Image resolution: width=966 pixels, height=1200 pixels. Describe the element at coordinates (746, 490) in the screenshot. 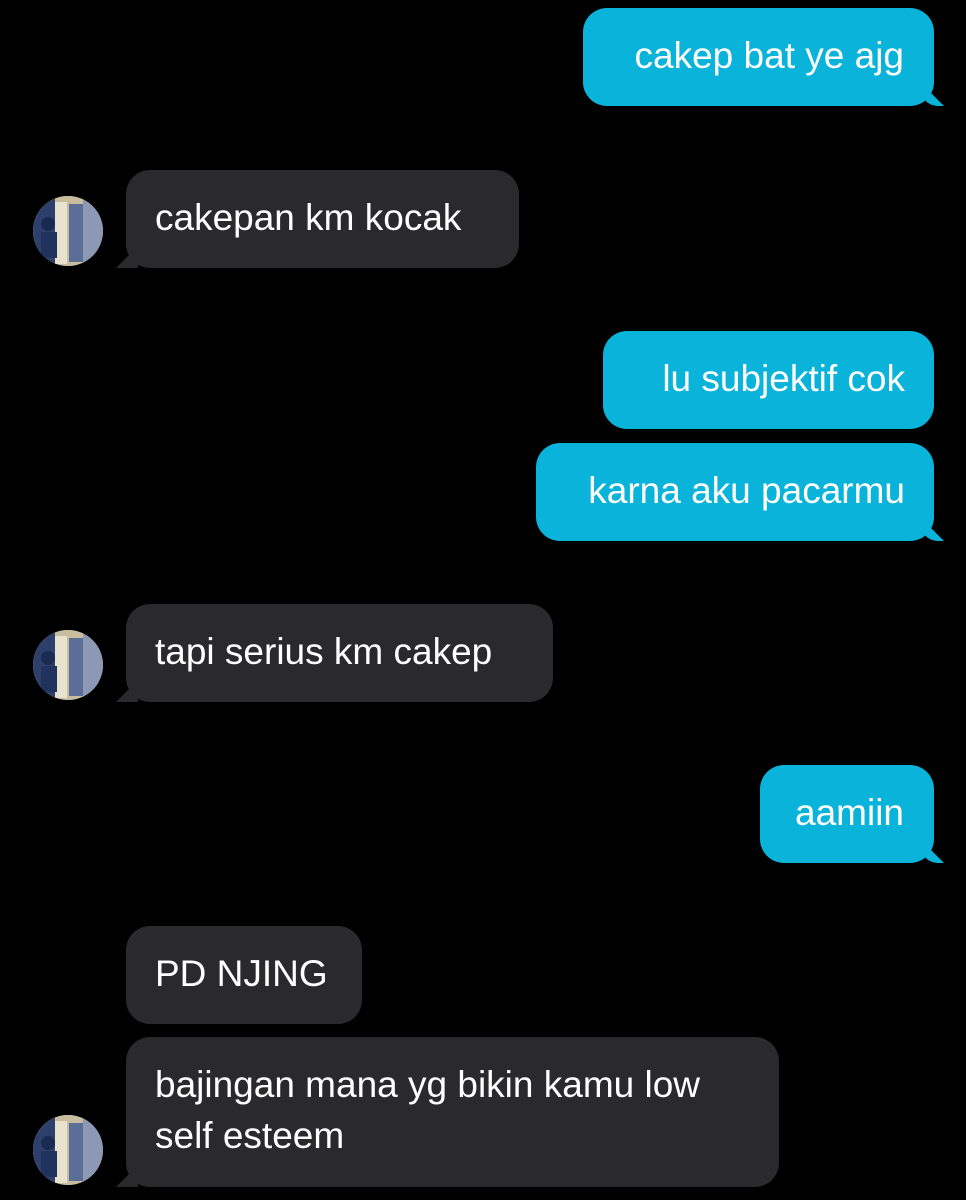

I see `message-text: karna aku pacarmu` at that location.